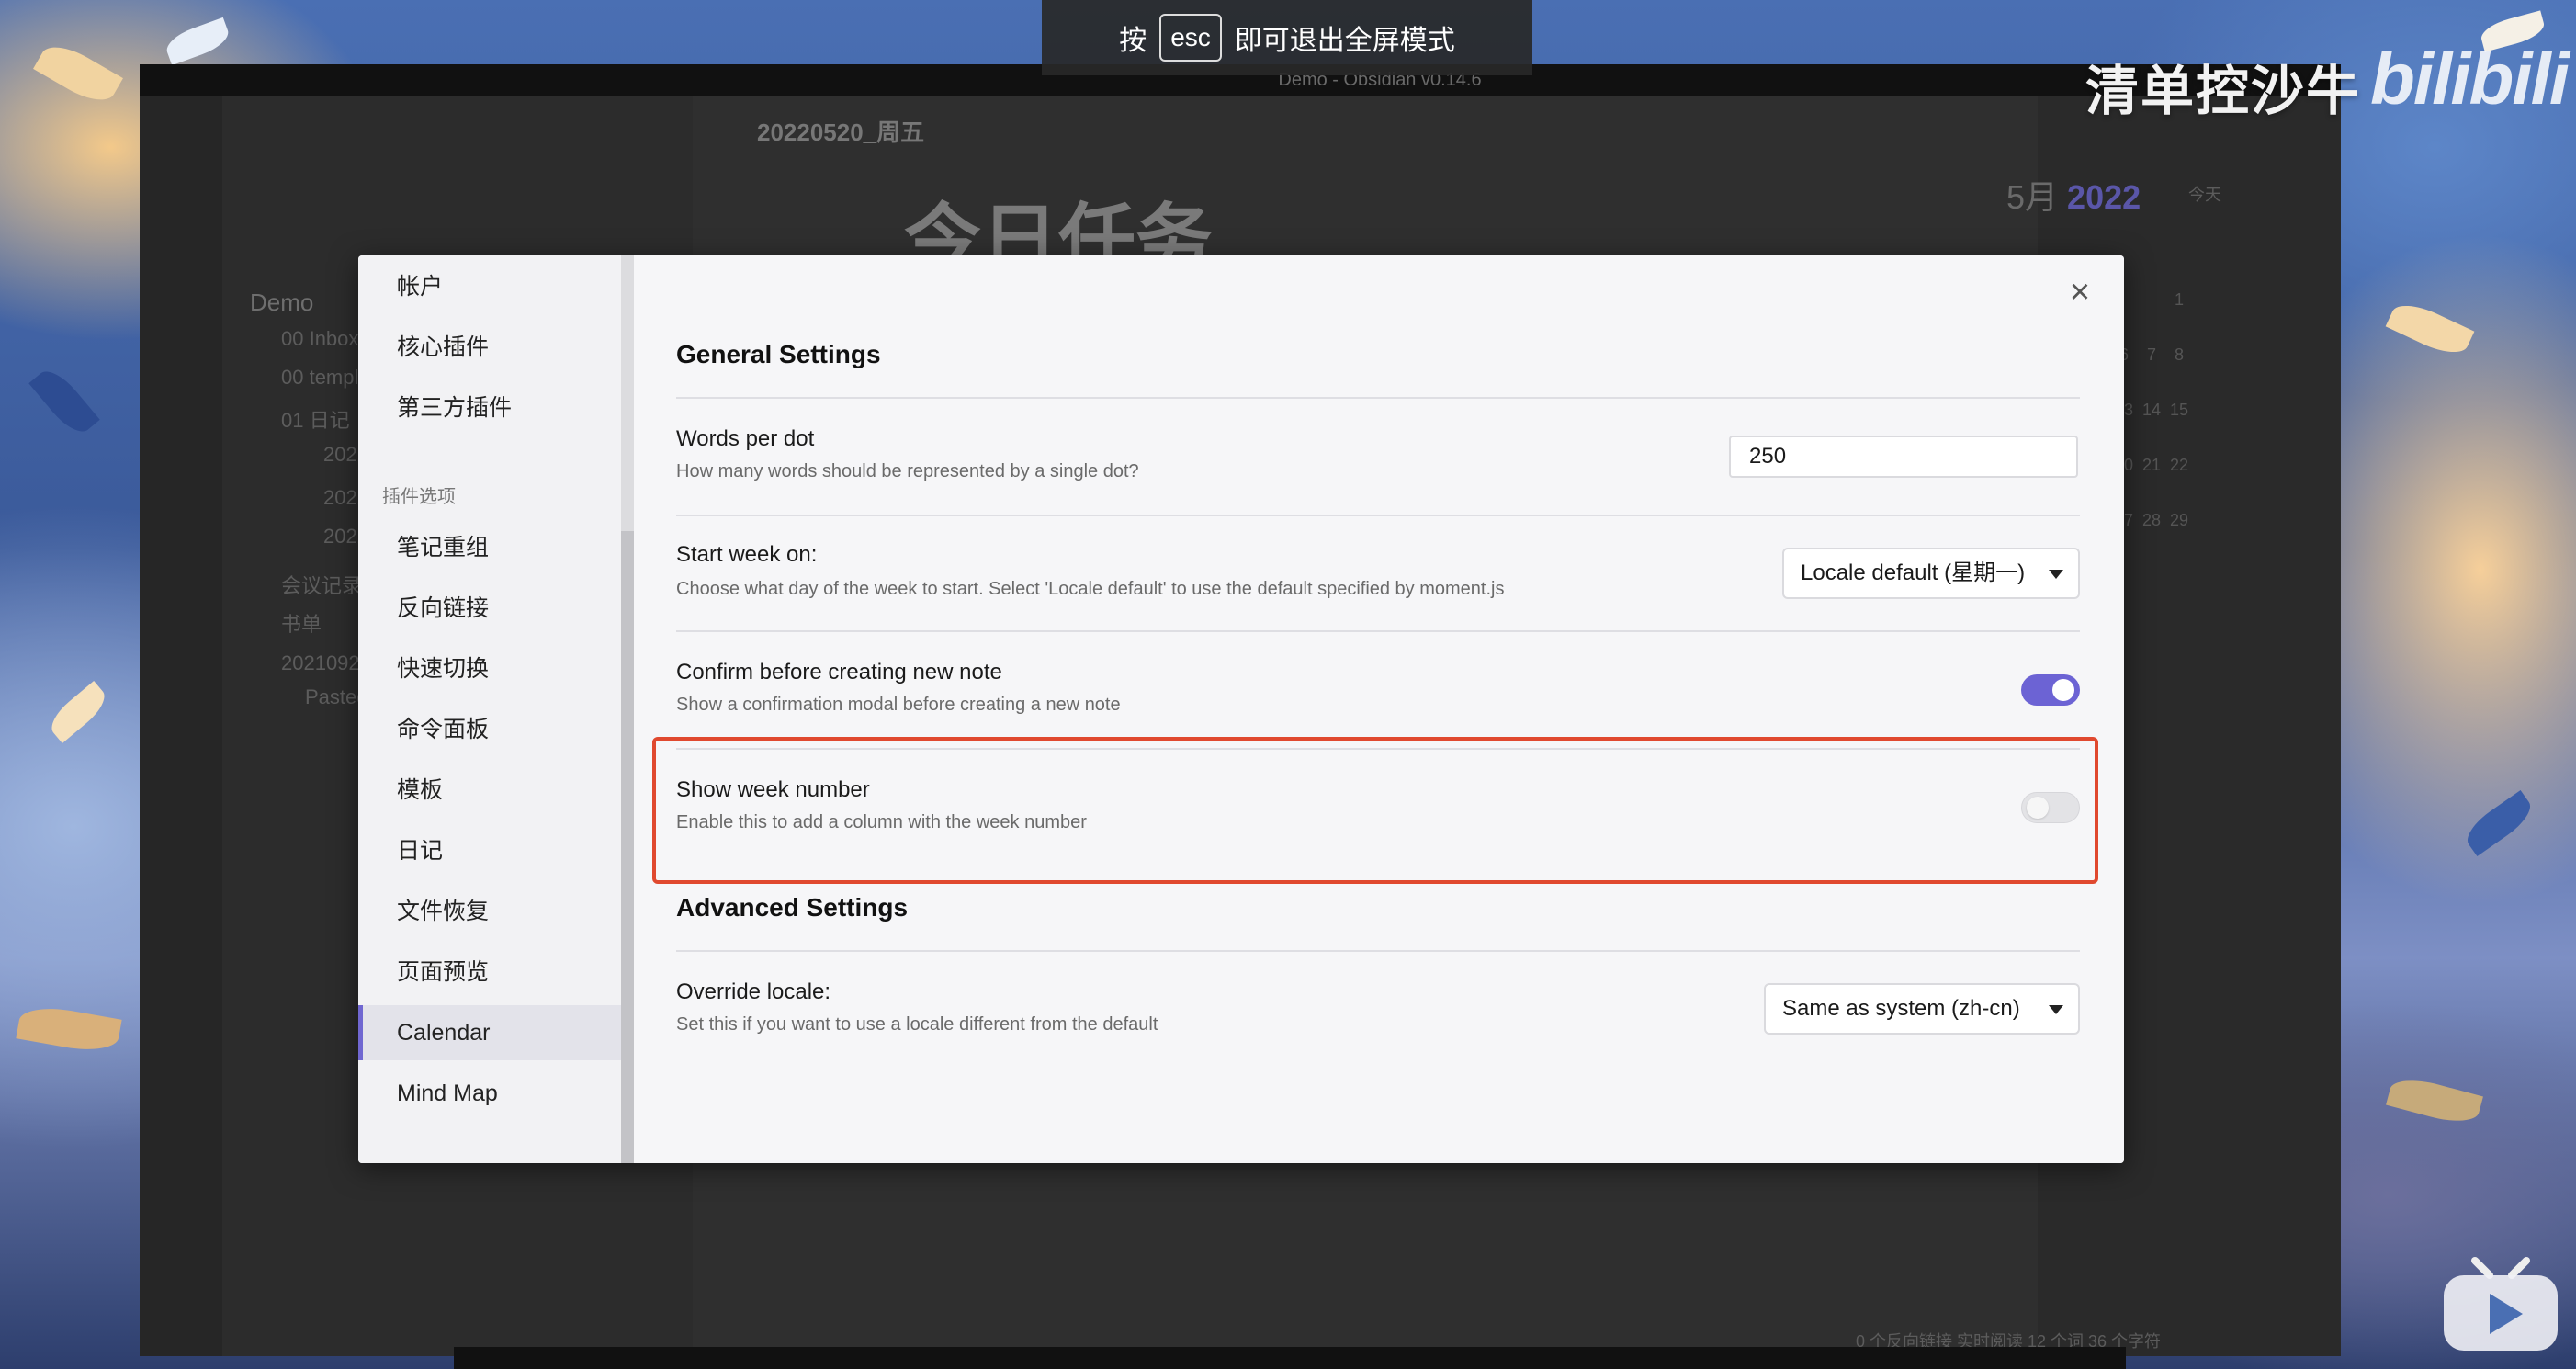 The height and width of the screenshot is (1369, 2576). Describe the element at coordinates (2104, 197) in the screenshot. I see `calendar-year-label: 2022` at that location.